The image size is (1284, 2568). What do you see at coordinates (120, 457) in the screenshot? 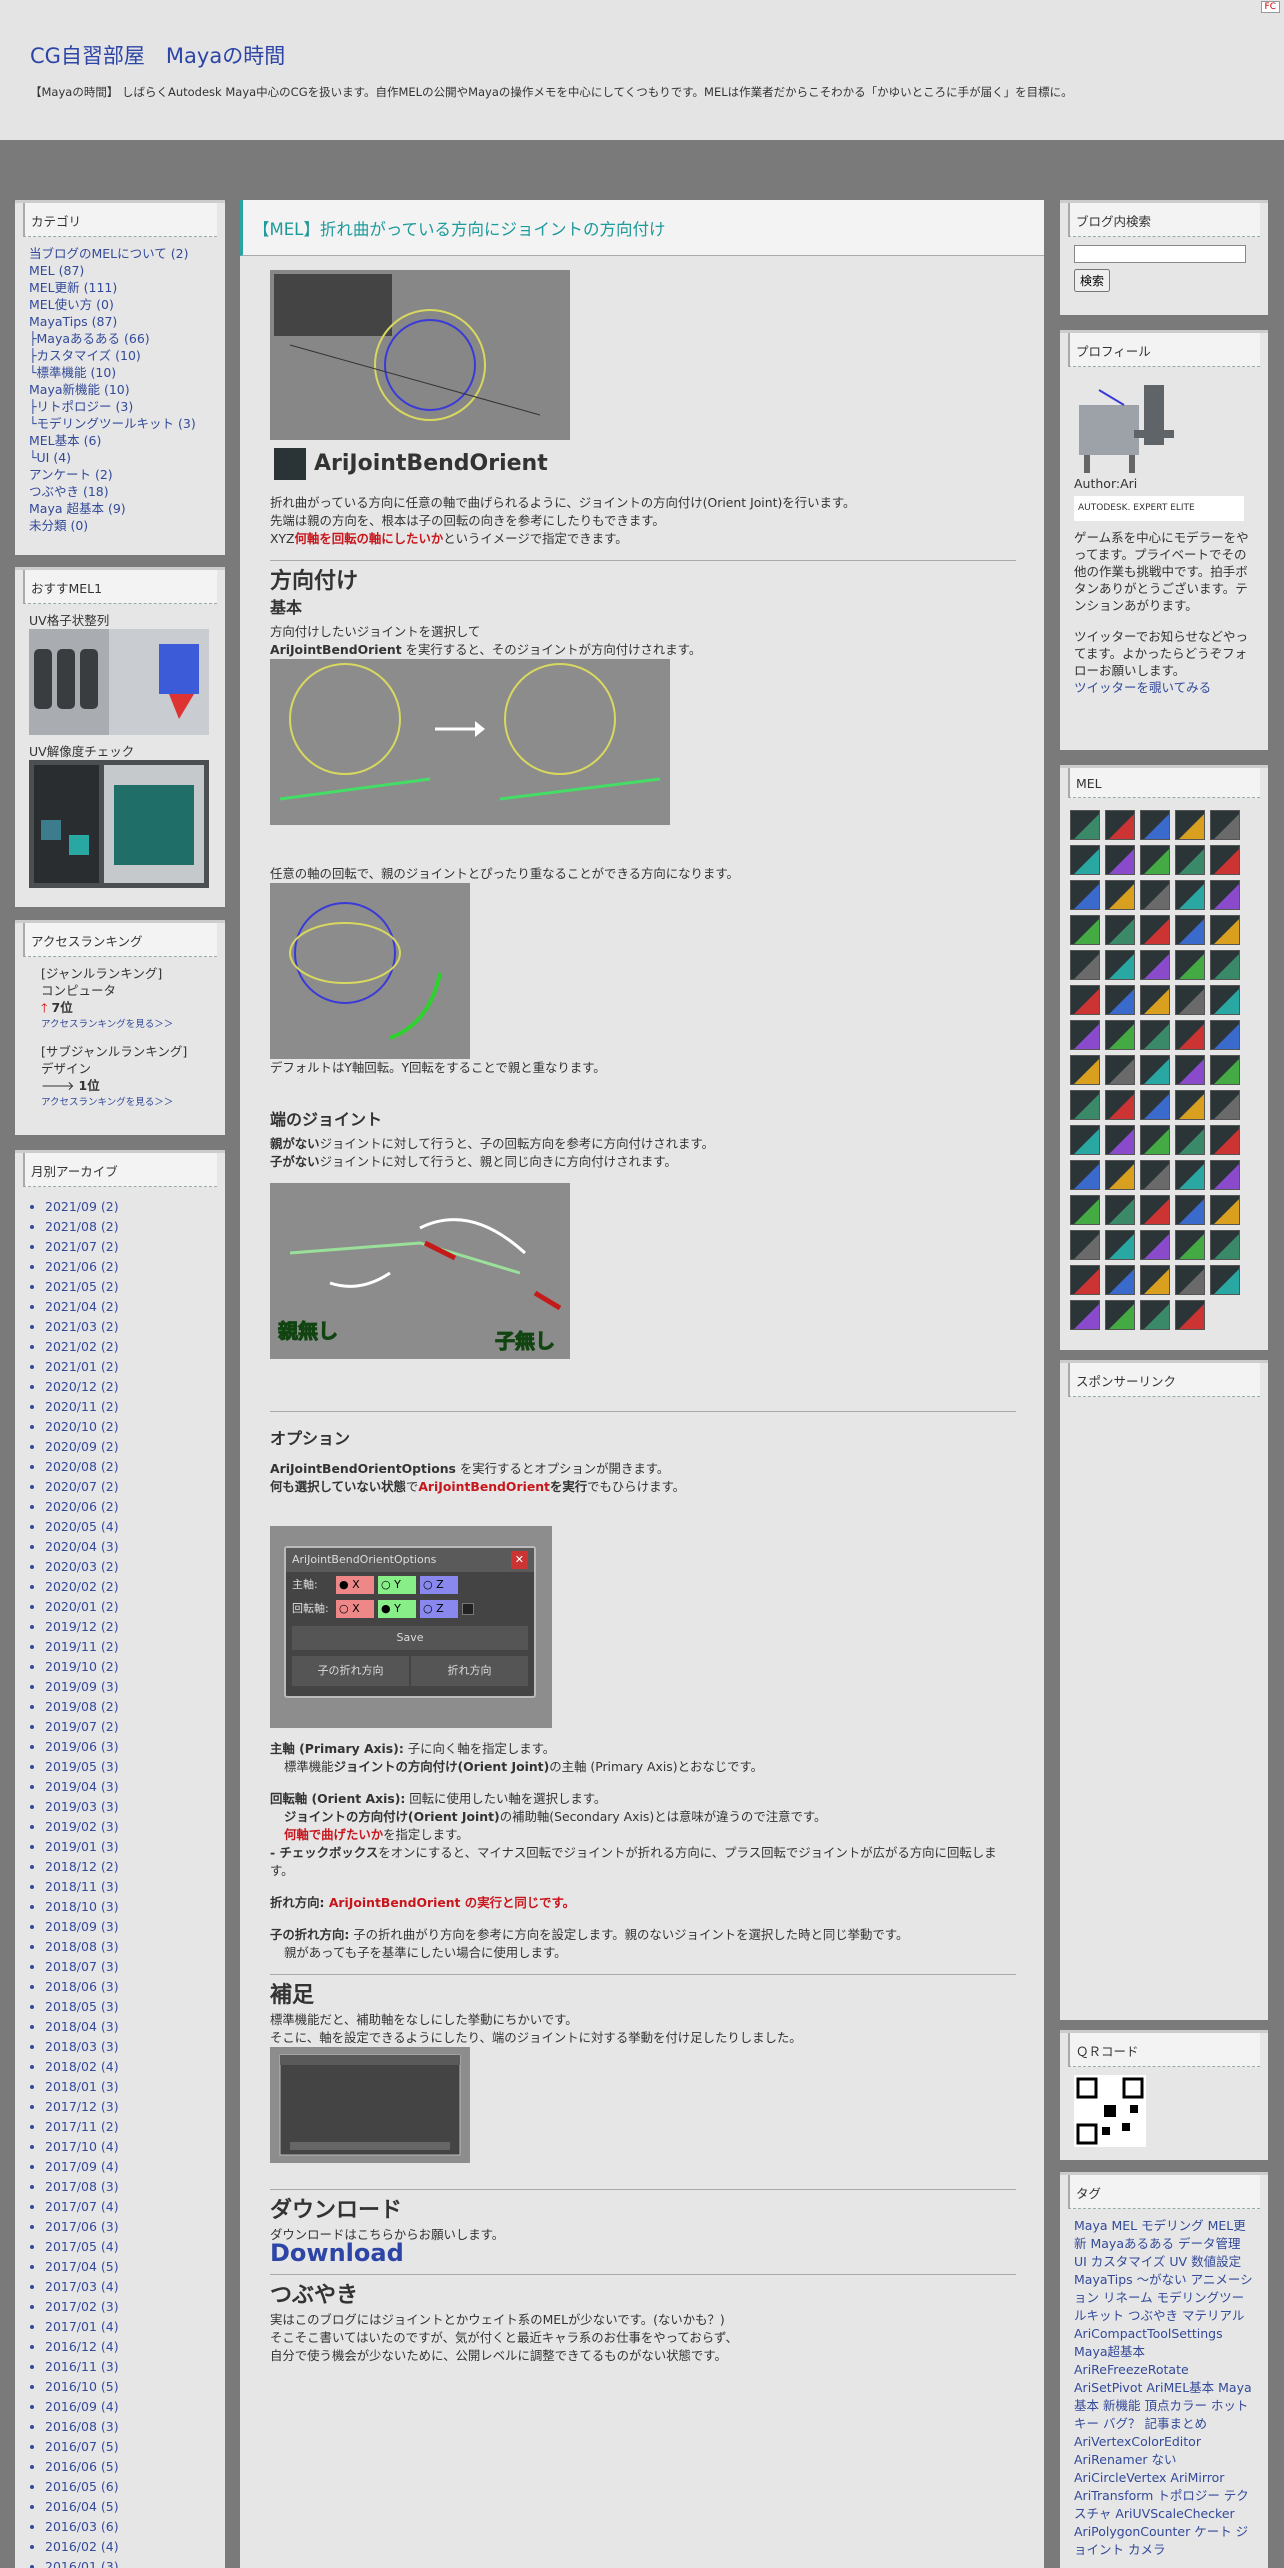
I see `category-item: └UI (4)` at bounding box center [120, 457].